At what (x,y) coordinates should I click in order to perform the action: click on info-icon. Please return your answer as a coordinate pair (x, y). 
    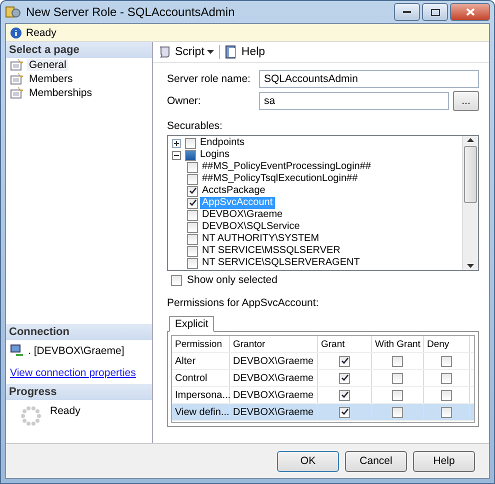
    Looking at the image, I should click on (16, 32).